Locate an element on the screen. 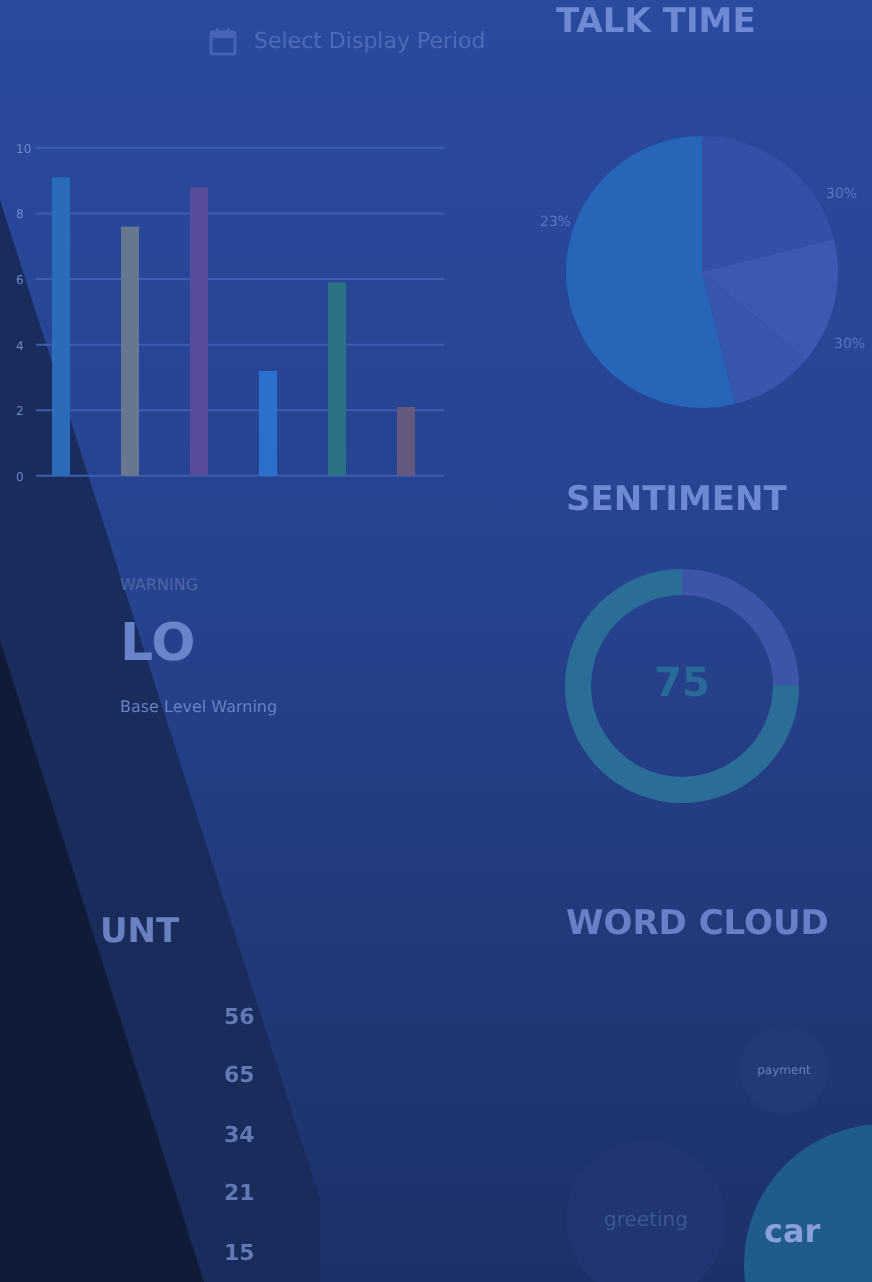  count-value: 56 is located at coordinates (239, 1017).